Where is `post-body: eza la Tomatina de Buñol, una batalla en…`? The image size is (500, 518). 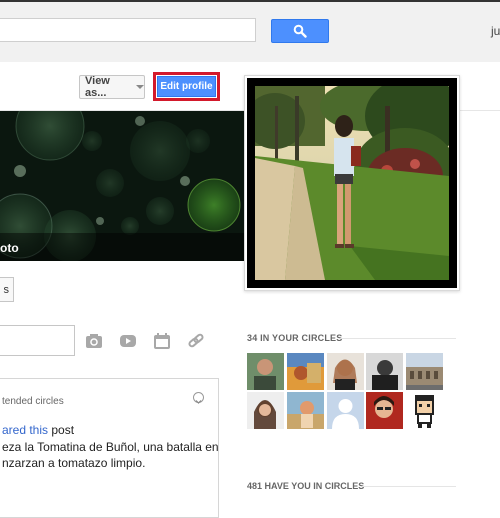
post-body: eza la Tomatina de Buñol, una batalla en… is located at coordinates (110, 455).